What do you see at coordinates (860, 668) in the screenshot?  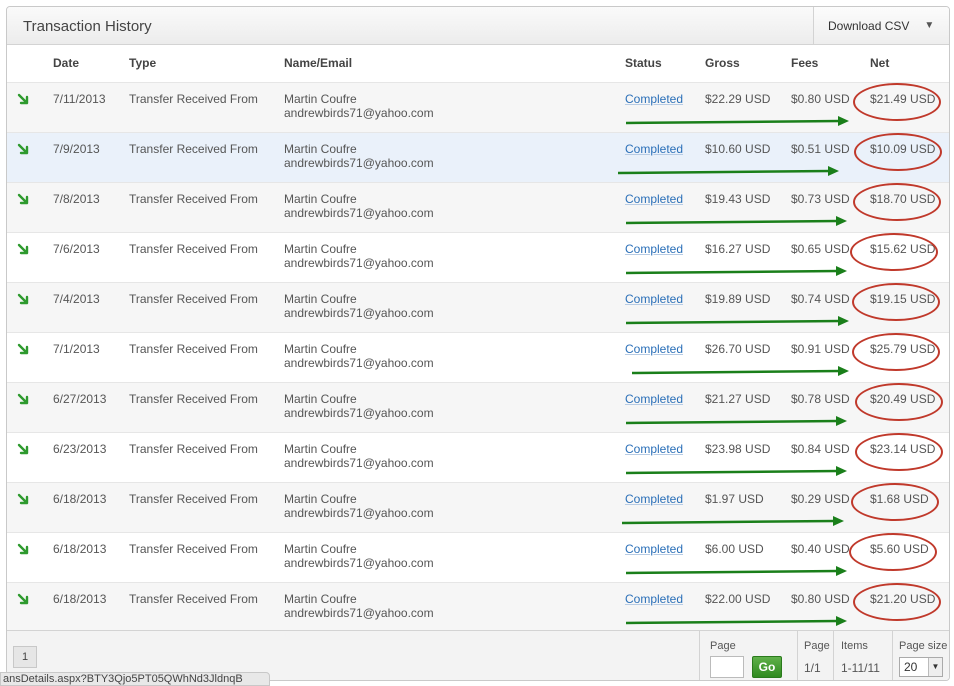 I see `items-value: 1-11/11` at bounding box center [860, 668].